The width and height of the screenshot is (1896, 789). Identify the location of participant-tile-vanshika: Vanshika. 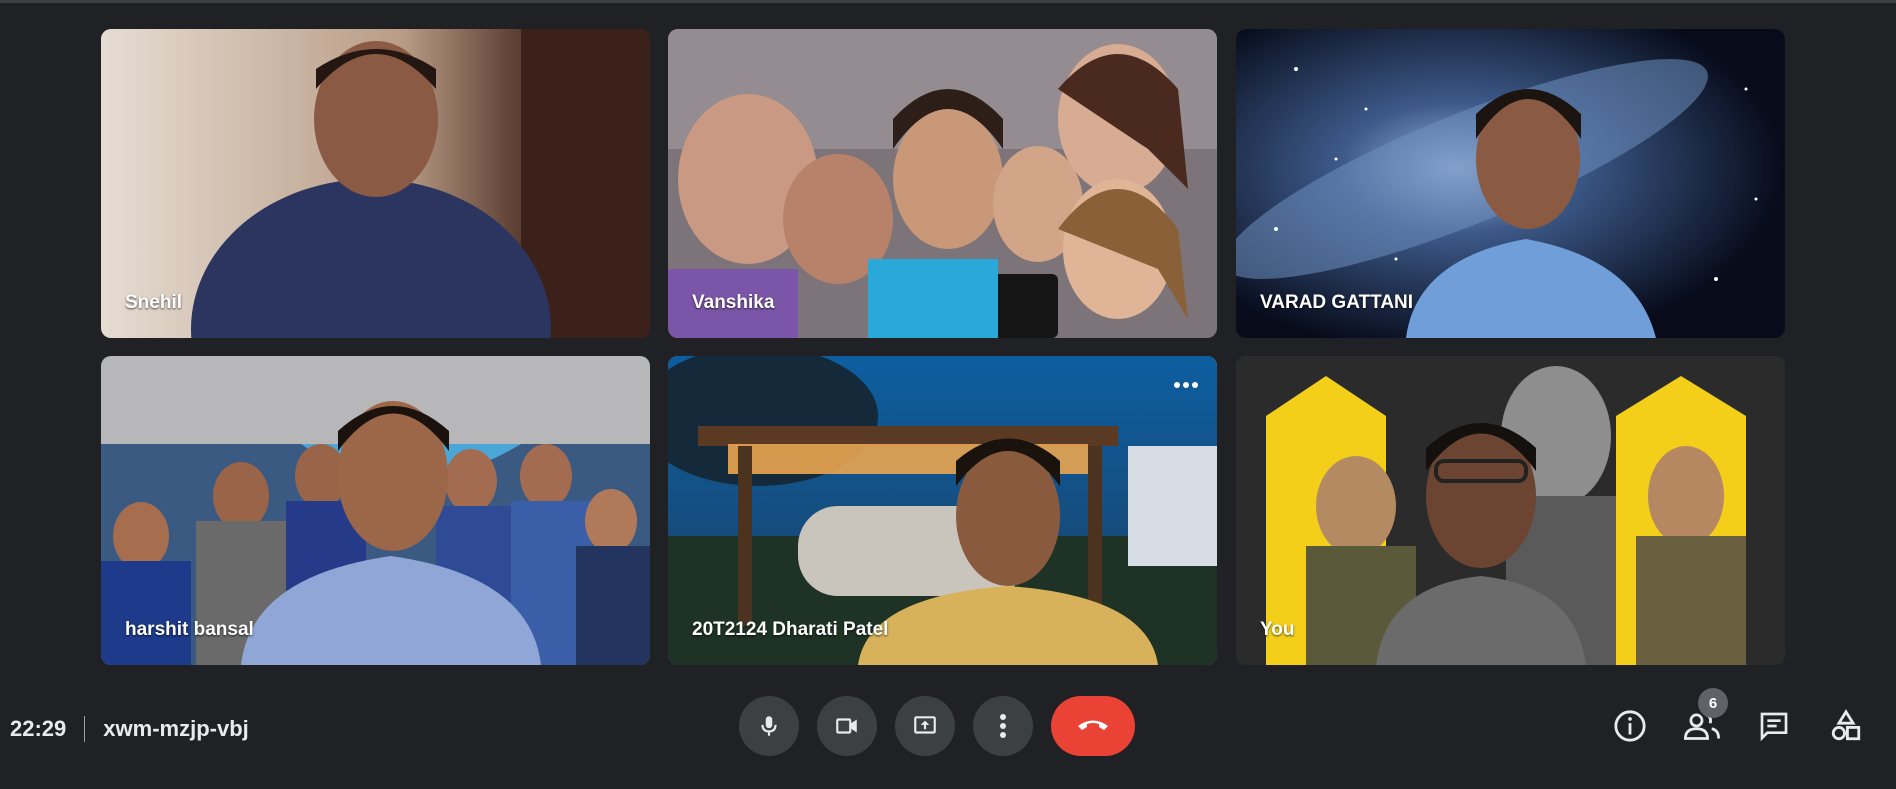
(942, 183).